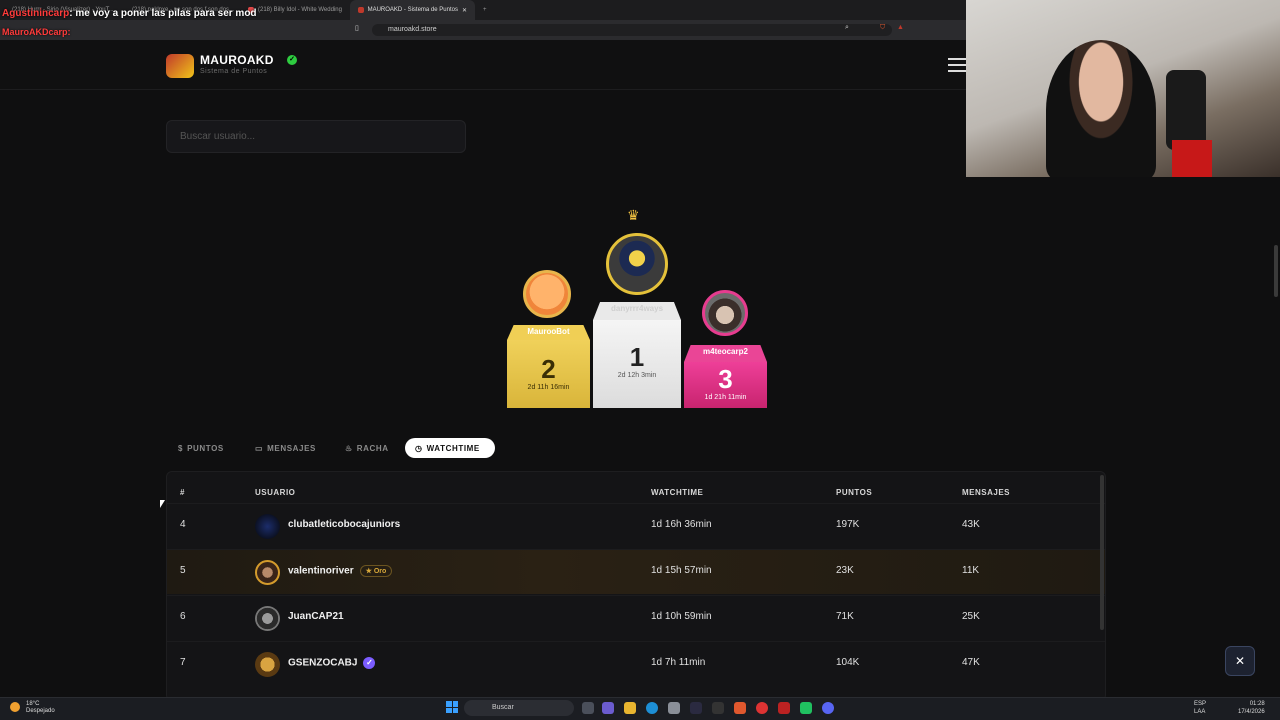 This screenshot has height=720, width=1280. What do you see at coordinates (957, 65) in the screenshot?
I see `menu-icon` at bounding box center [957, 65].